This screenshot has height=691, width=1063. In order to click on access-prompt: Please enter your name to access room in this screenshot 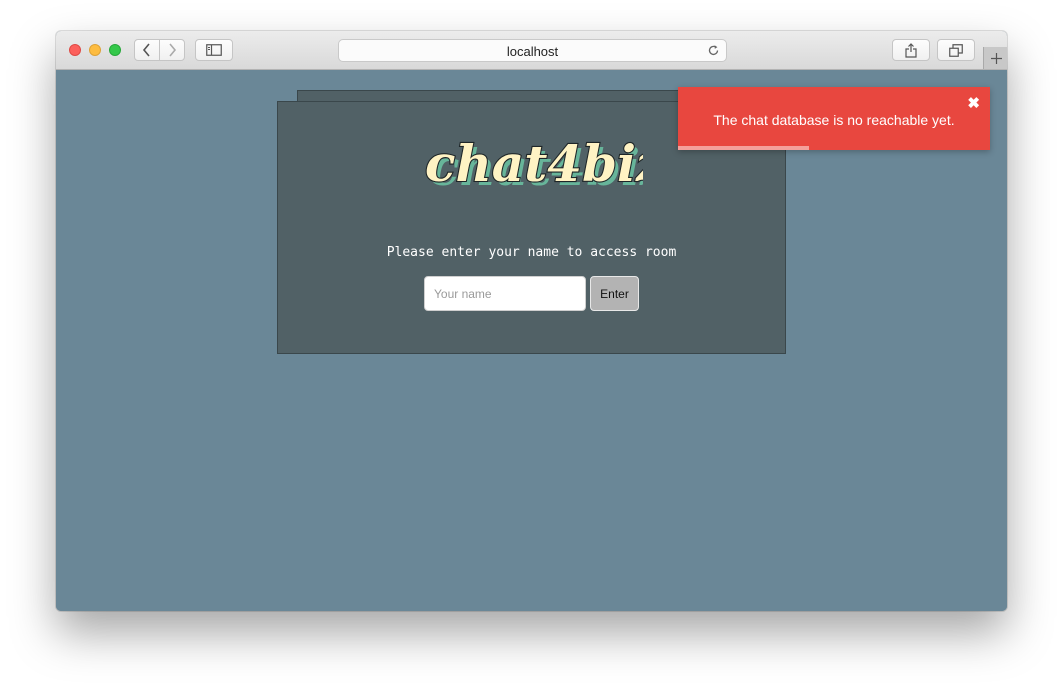, I will do `click(531, 252)`.